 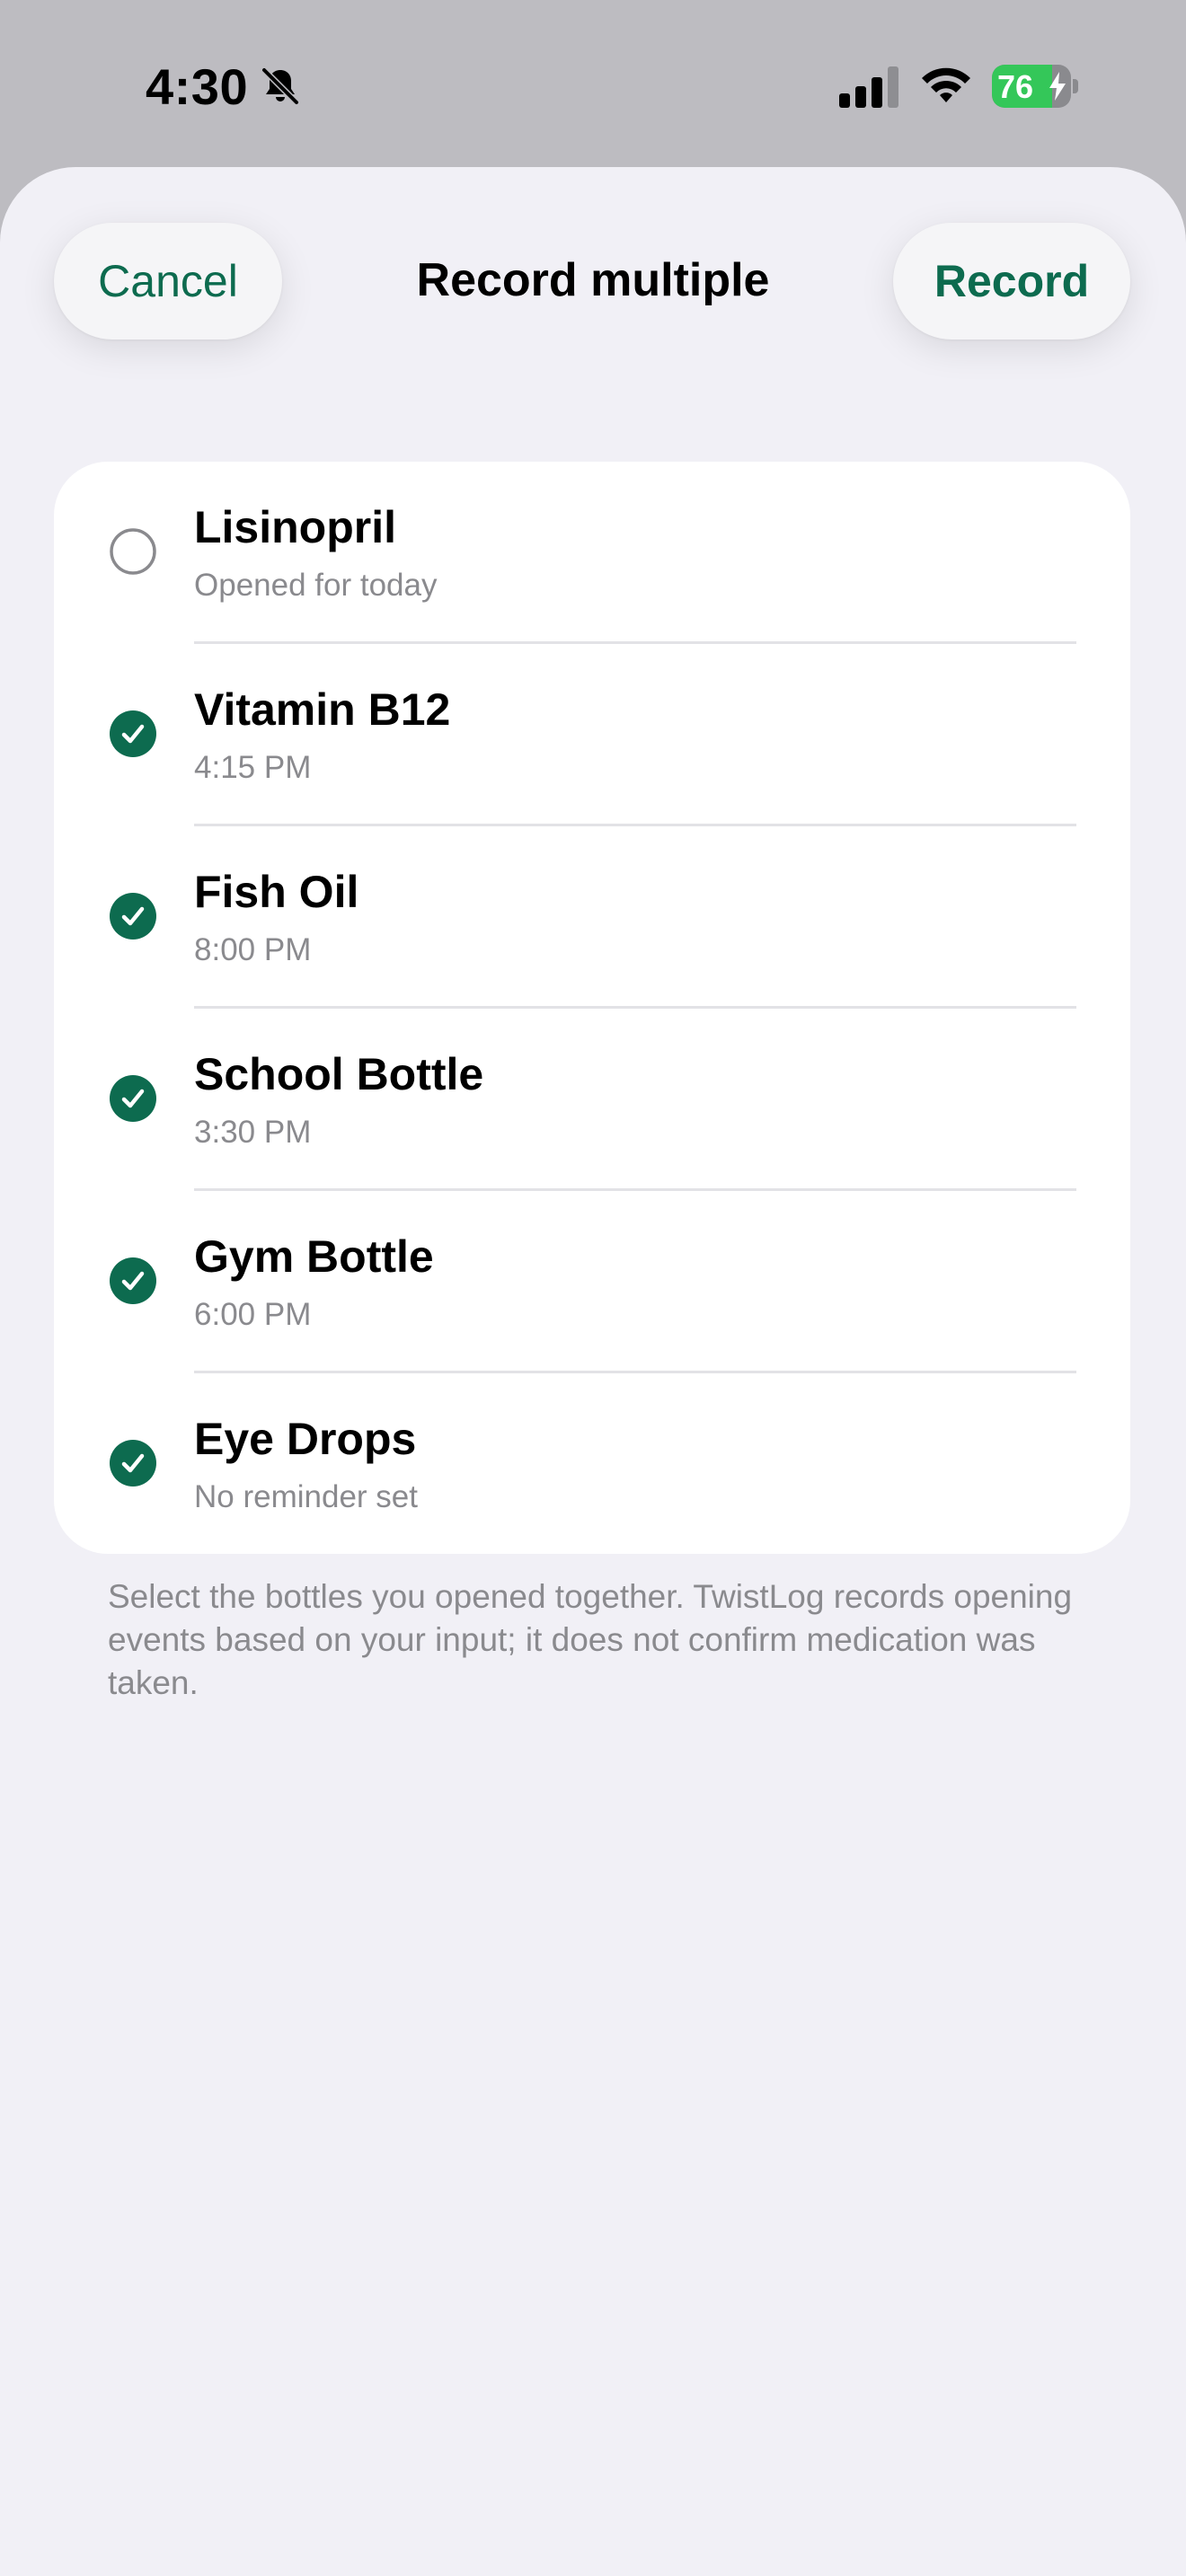 What do you see at coordinates (593, 280) in the screenshot?
I see `sheet-title: Record multiple` at bounding box center [593, 280].